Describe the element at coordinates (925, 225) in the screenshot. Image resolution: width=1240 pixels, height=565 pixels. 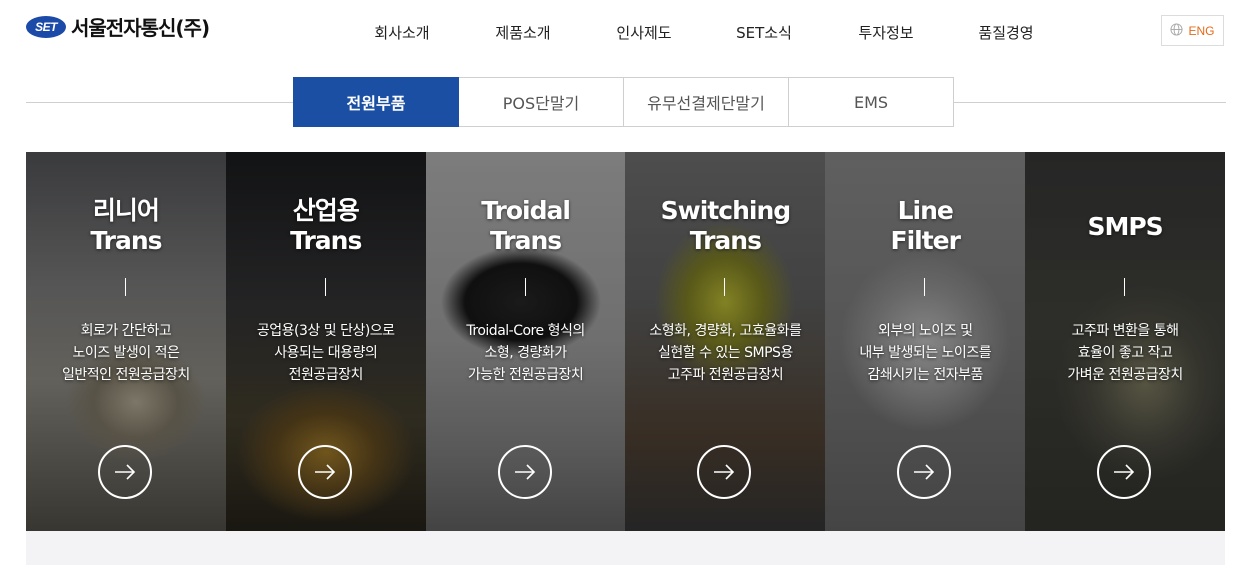
I see `product-title: Line Filter` at that location.